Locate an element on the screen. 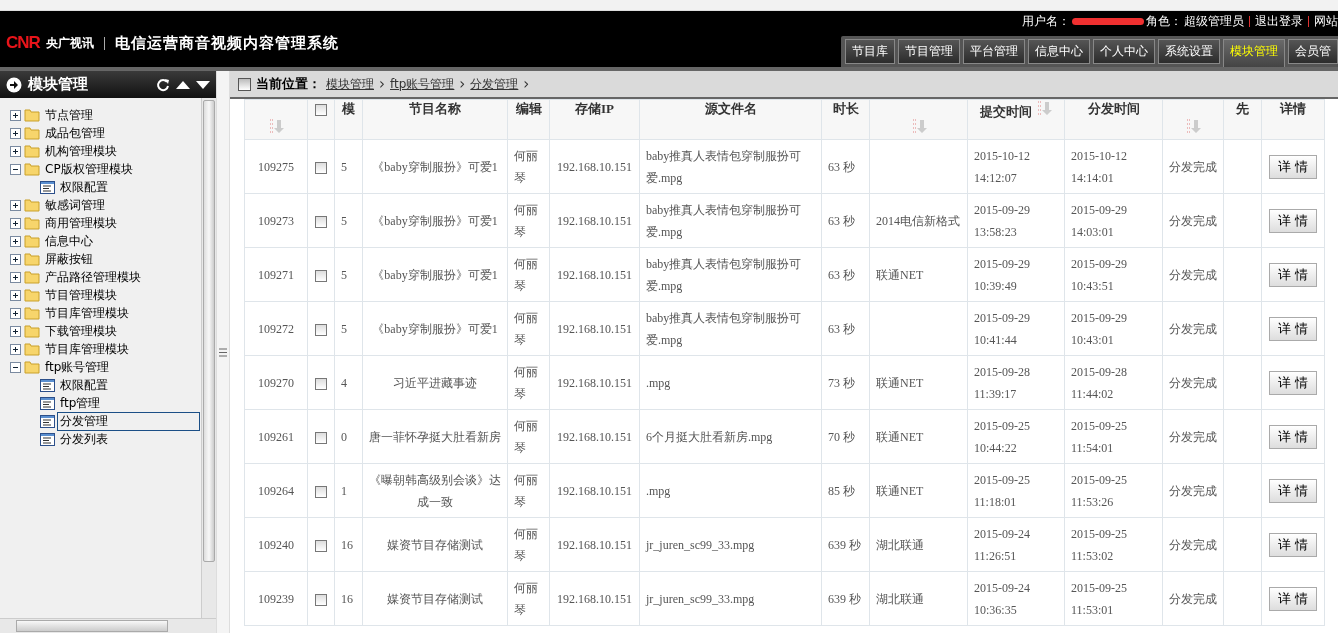  nav-tab: 节目管理 is located at coordinates (929, 51).